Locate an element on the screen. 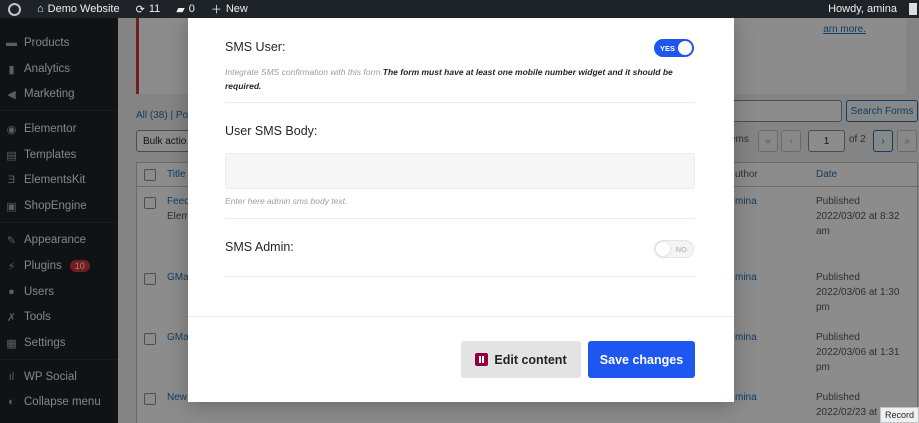 This screenshot has height=423, width=919. updates-link: ⟳ 11 is located at coordinates (148, 9).